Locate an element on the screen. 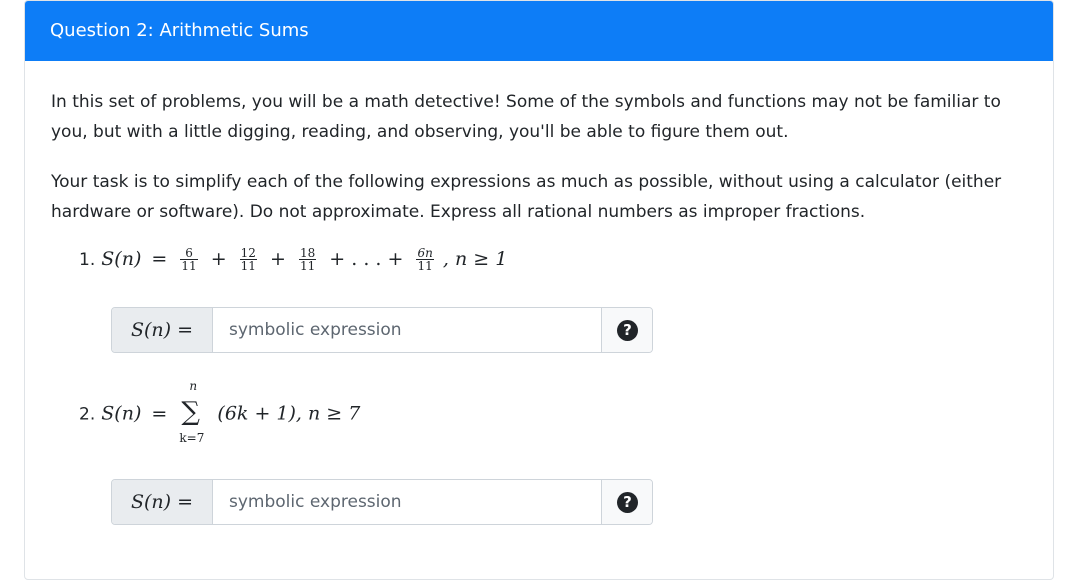  help-button-2: ? is located at coordinates (626, 502).